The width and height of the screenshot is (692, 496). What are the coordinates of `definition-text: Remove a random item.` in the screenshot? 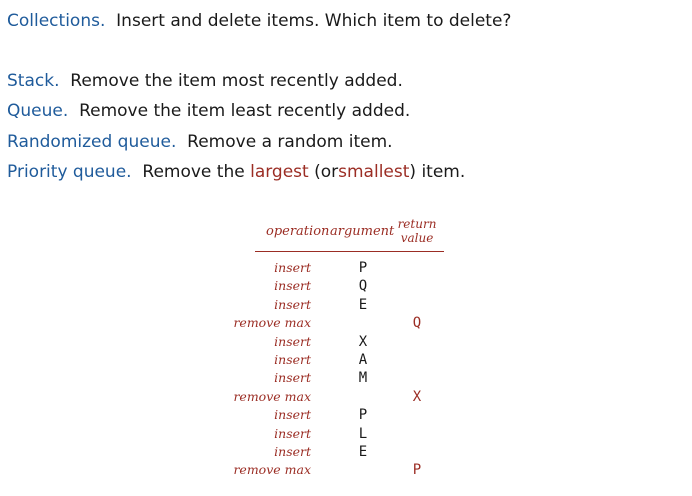 It's located at (290, 142).